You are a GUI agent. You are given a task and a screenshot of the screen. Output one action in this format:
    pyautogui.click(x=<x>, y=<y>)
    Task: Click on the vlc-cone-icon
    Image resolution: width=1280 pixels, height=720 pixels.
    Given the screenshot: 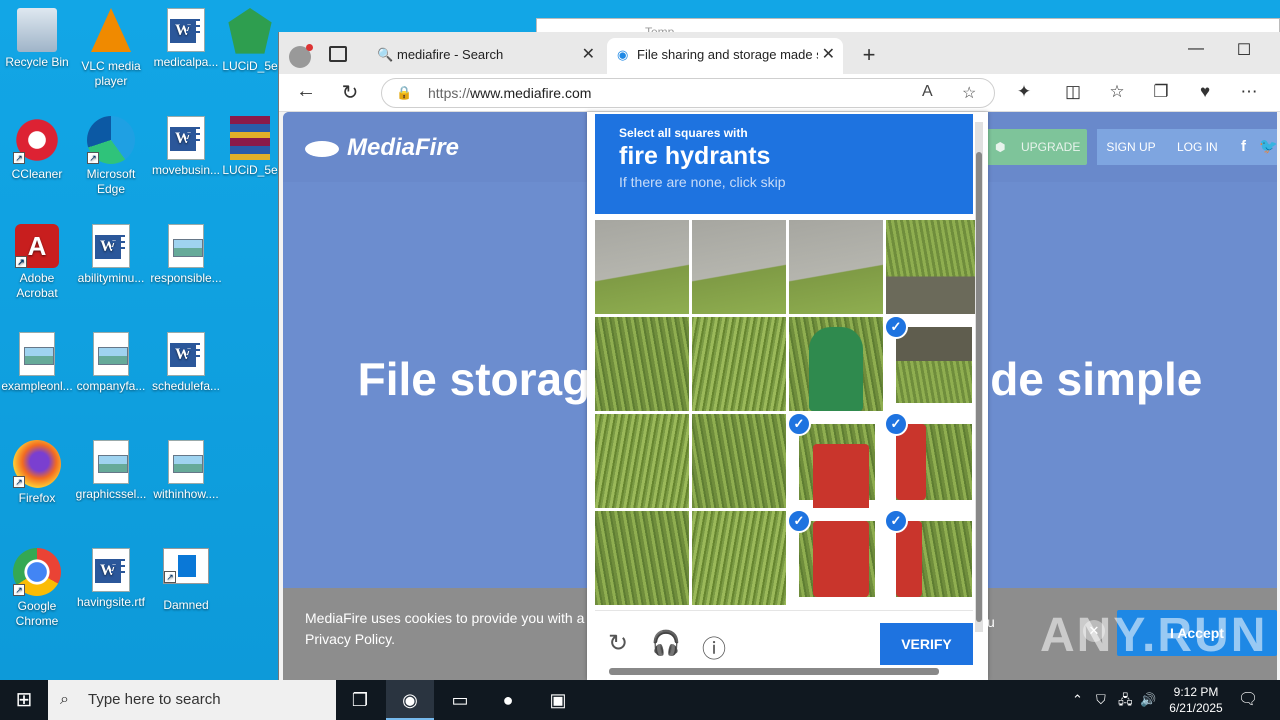 What is the action you would take?
    pyautogui.click(x=111, y=30)
    